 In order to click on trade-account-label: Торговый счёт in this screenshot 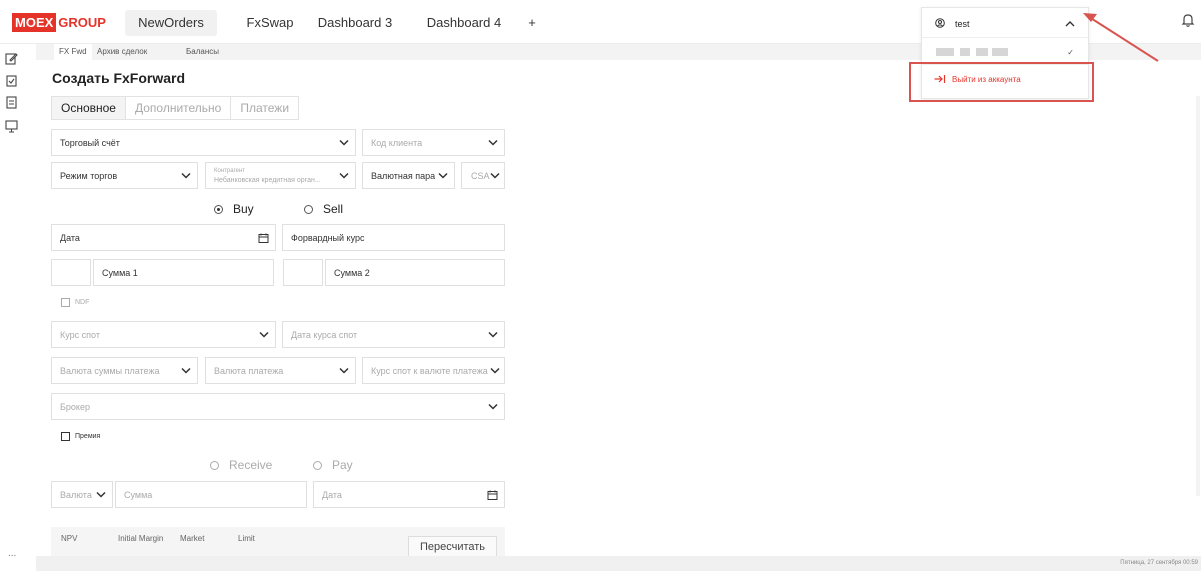, I will do `click(90, 142)`.